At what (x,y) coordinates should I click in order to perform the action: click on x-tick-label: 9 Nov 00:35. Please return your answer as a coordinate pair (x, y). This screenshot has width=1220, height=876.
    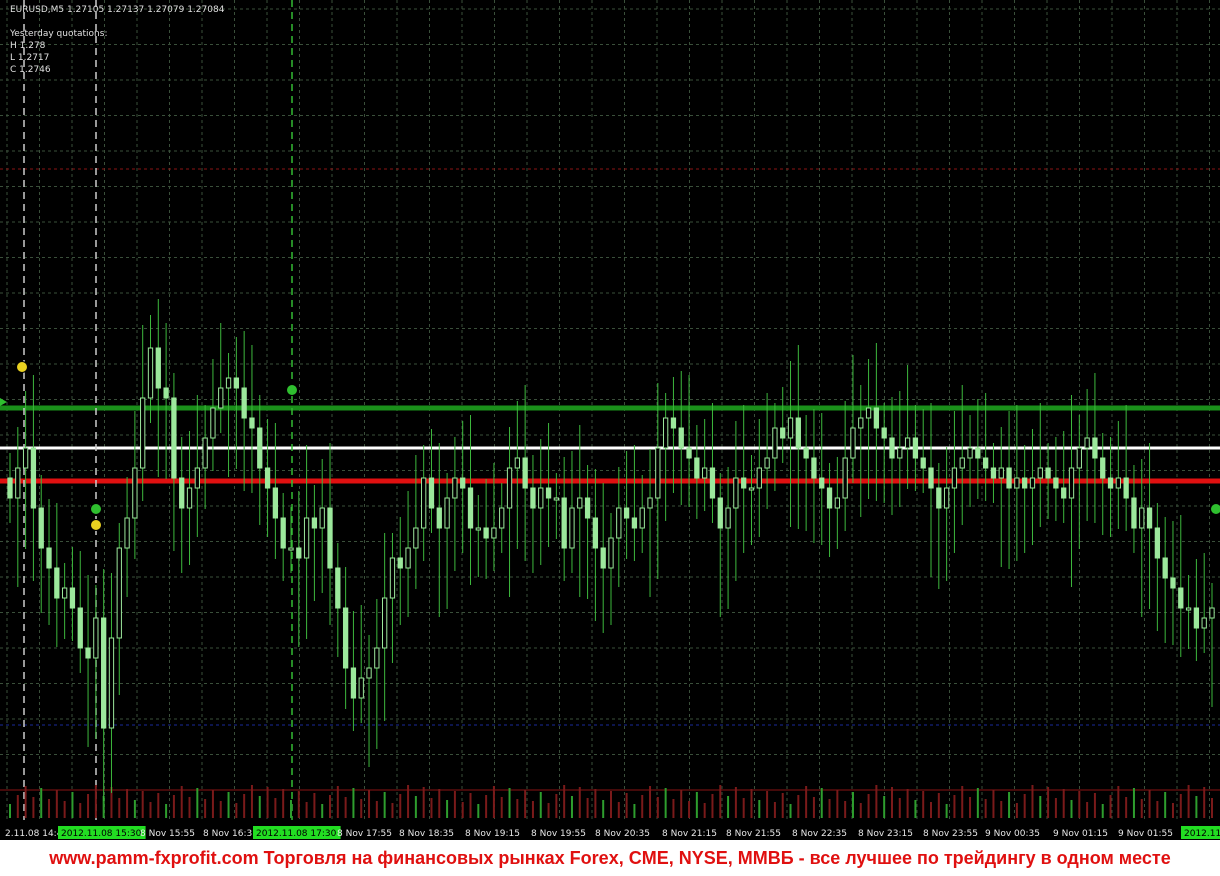
    Looking at the image, I should click on (1012, 834).